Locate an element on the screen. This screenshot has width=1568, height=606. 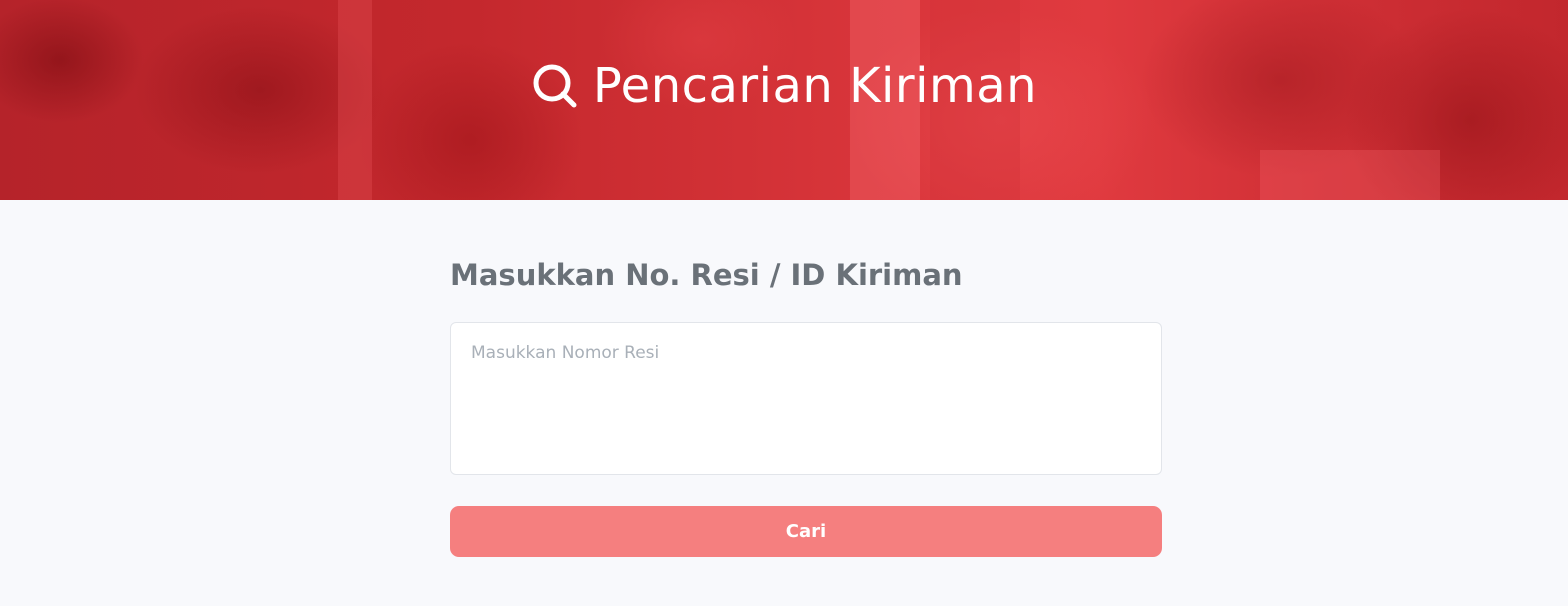
tracking-form-label: Masukkan No. Resi / ID Kiriman is located at coordinates (706, 275).